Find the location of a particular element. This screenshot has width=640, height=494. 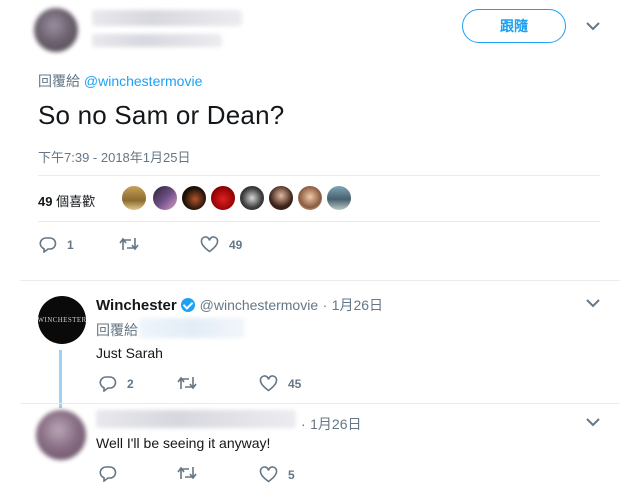

reply1-display-name: Winchester is located at coordinates (136, 305).